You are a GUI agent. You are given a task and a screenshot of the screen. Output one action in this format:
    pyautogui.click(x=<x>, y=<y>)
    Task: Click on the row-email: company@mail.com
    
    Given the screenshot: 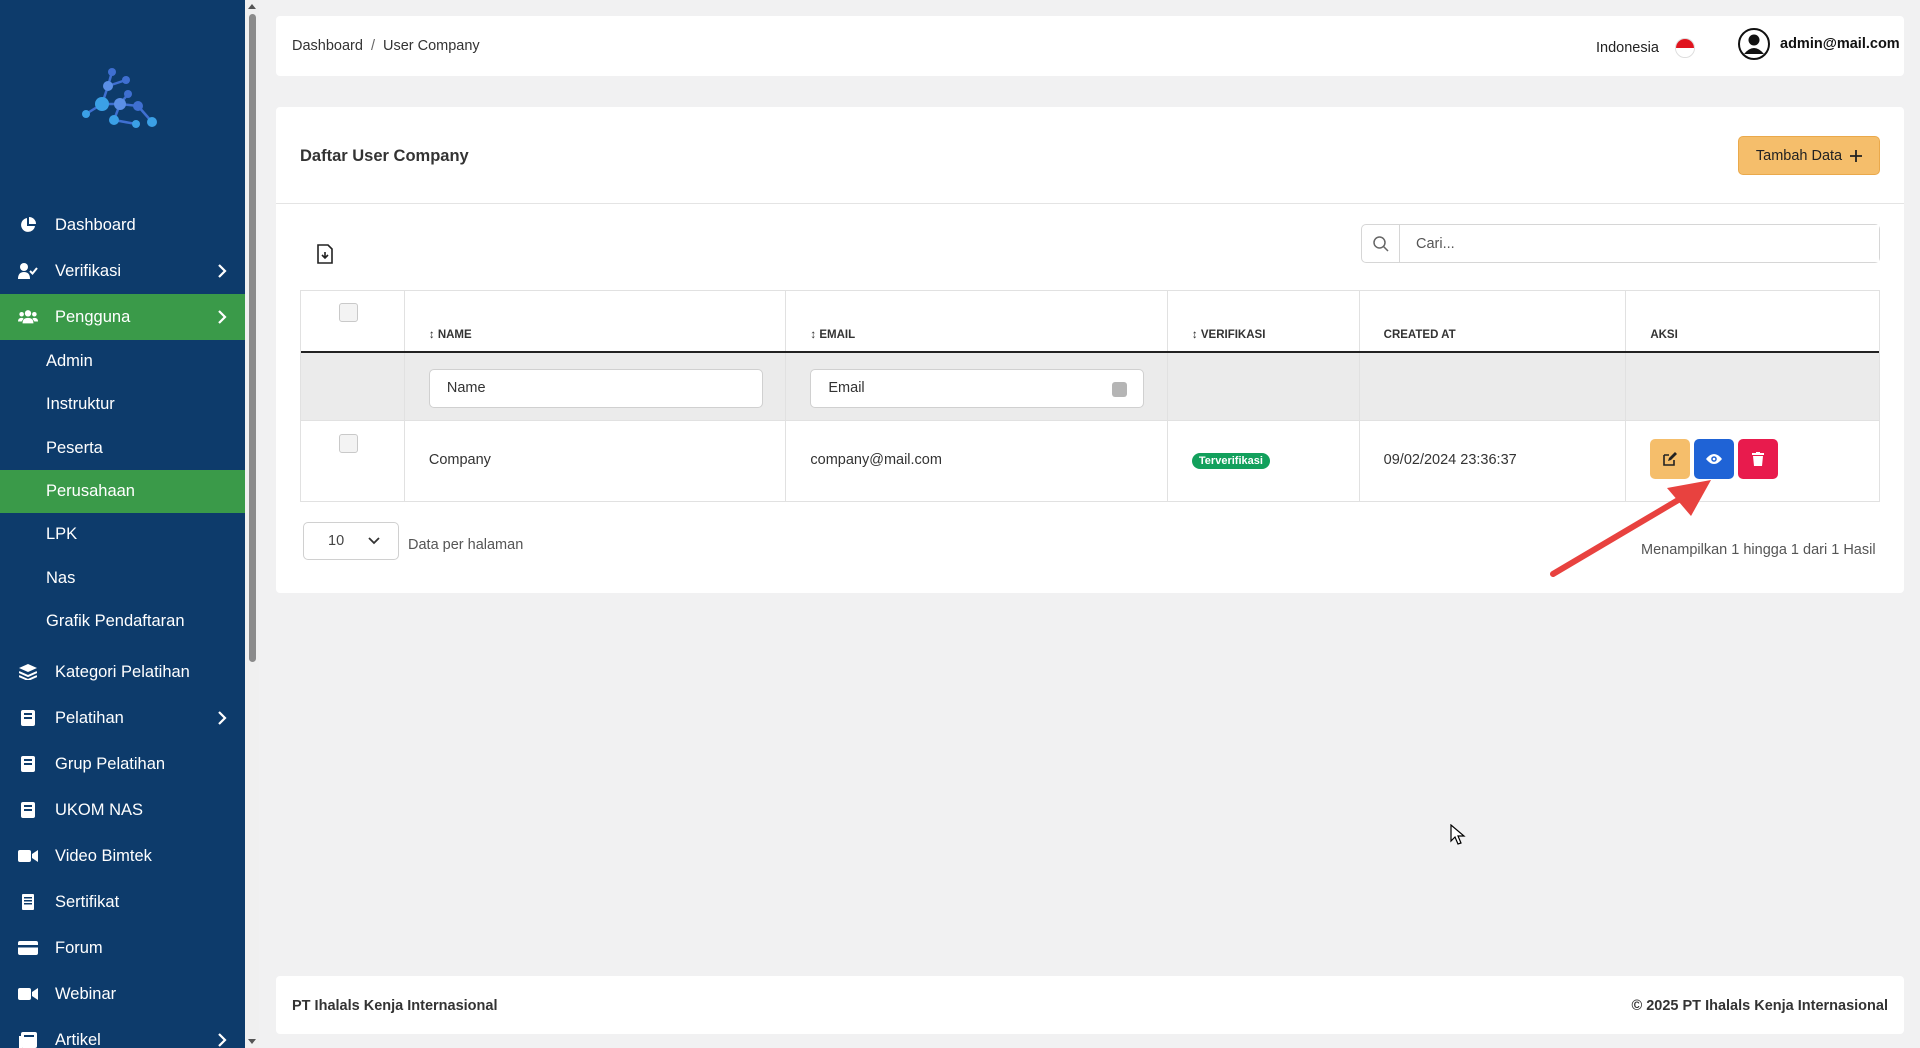 What is the action you would take?
    pyautogui.click(x=876, y=460)
    